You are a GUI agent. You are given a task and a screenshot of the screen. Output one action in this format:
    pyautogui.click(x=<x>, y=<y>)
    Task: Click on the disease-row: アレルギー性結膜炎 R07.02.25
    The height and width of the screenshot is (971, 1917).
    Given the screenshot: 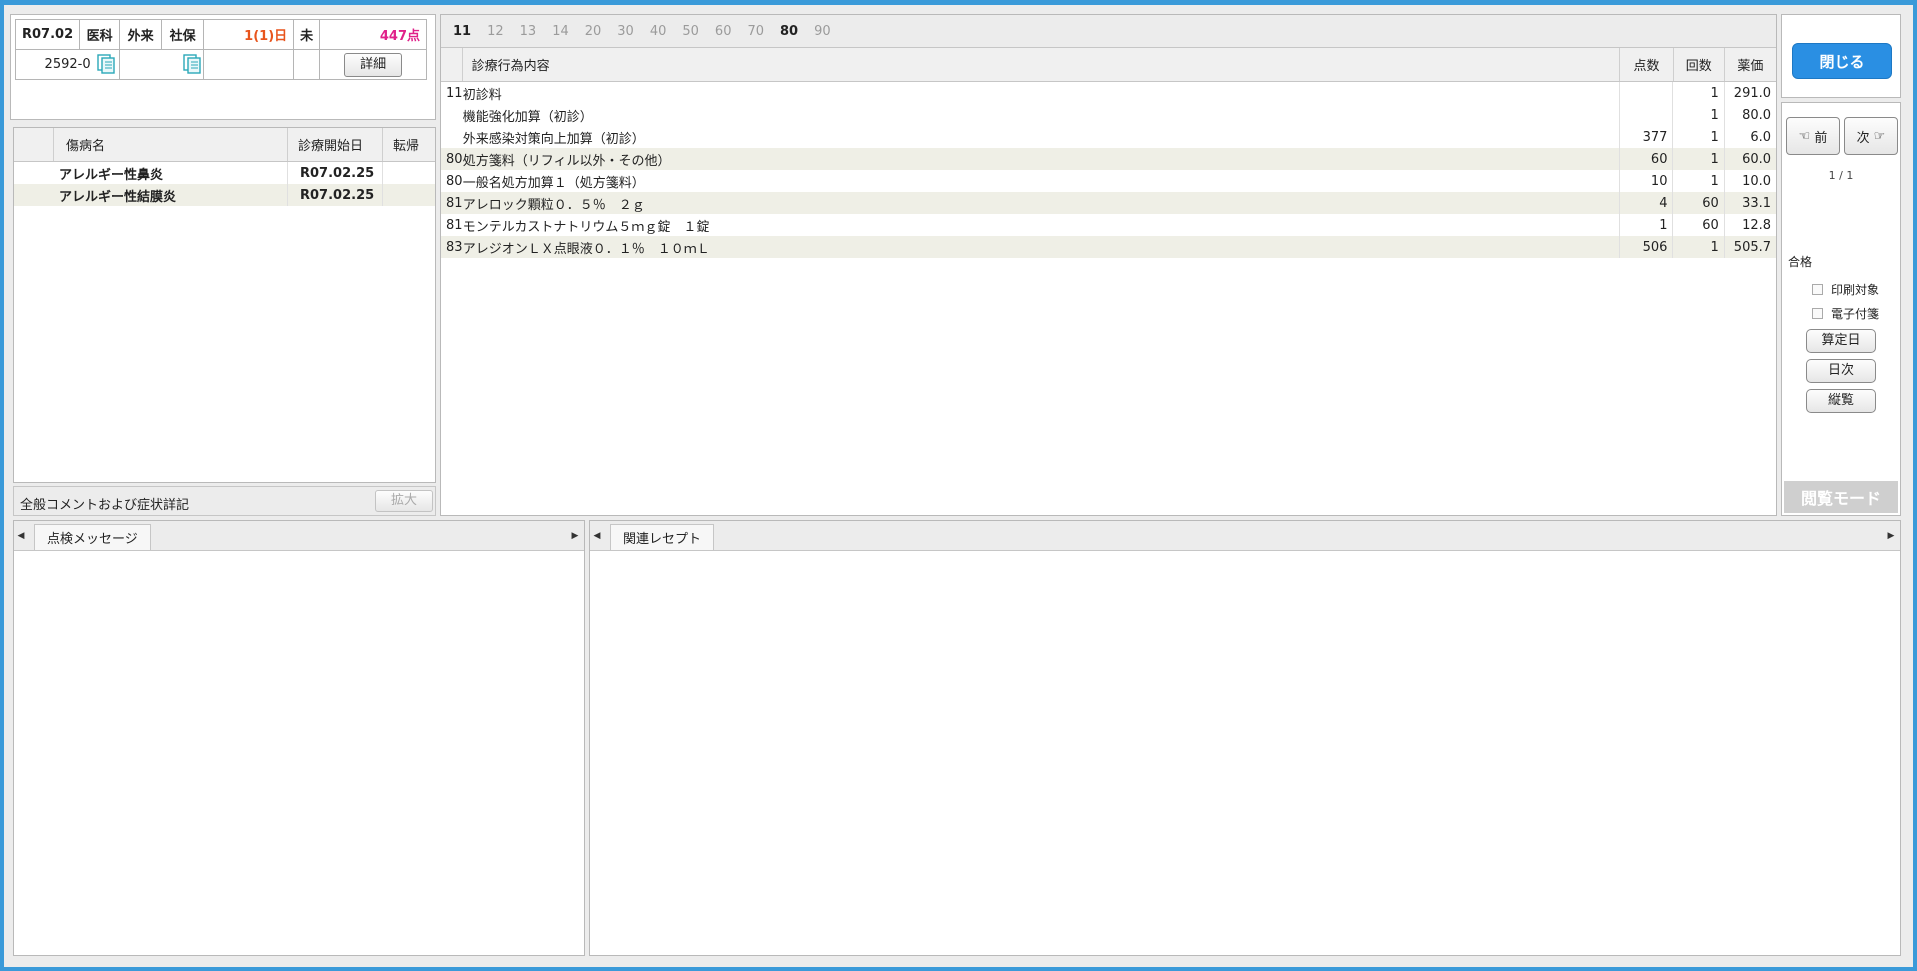 What is the action you would take?
    pyautogui.click(x=224, y=195)
    